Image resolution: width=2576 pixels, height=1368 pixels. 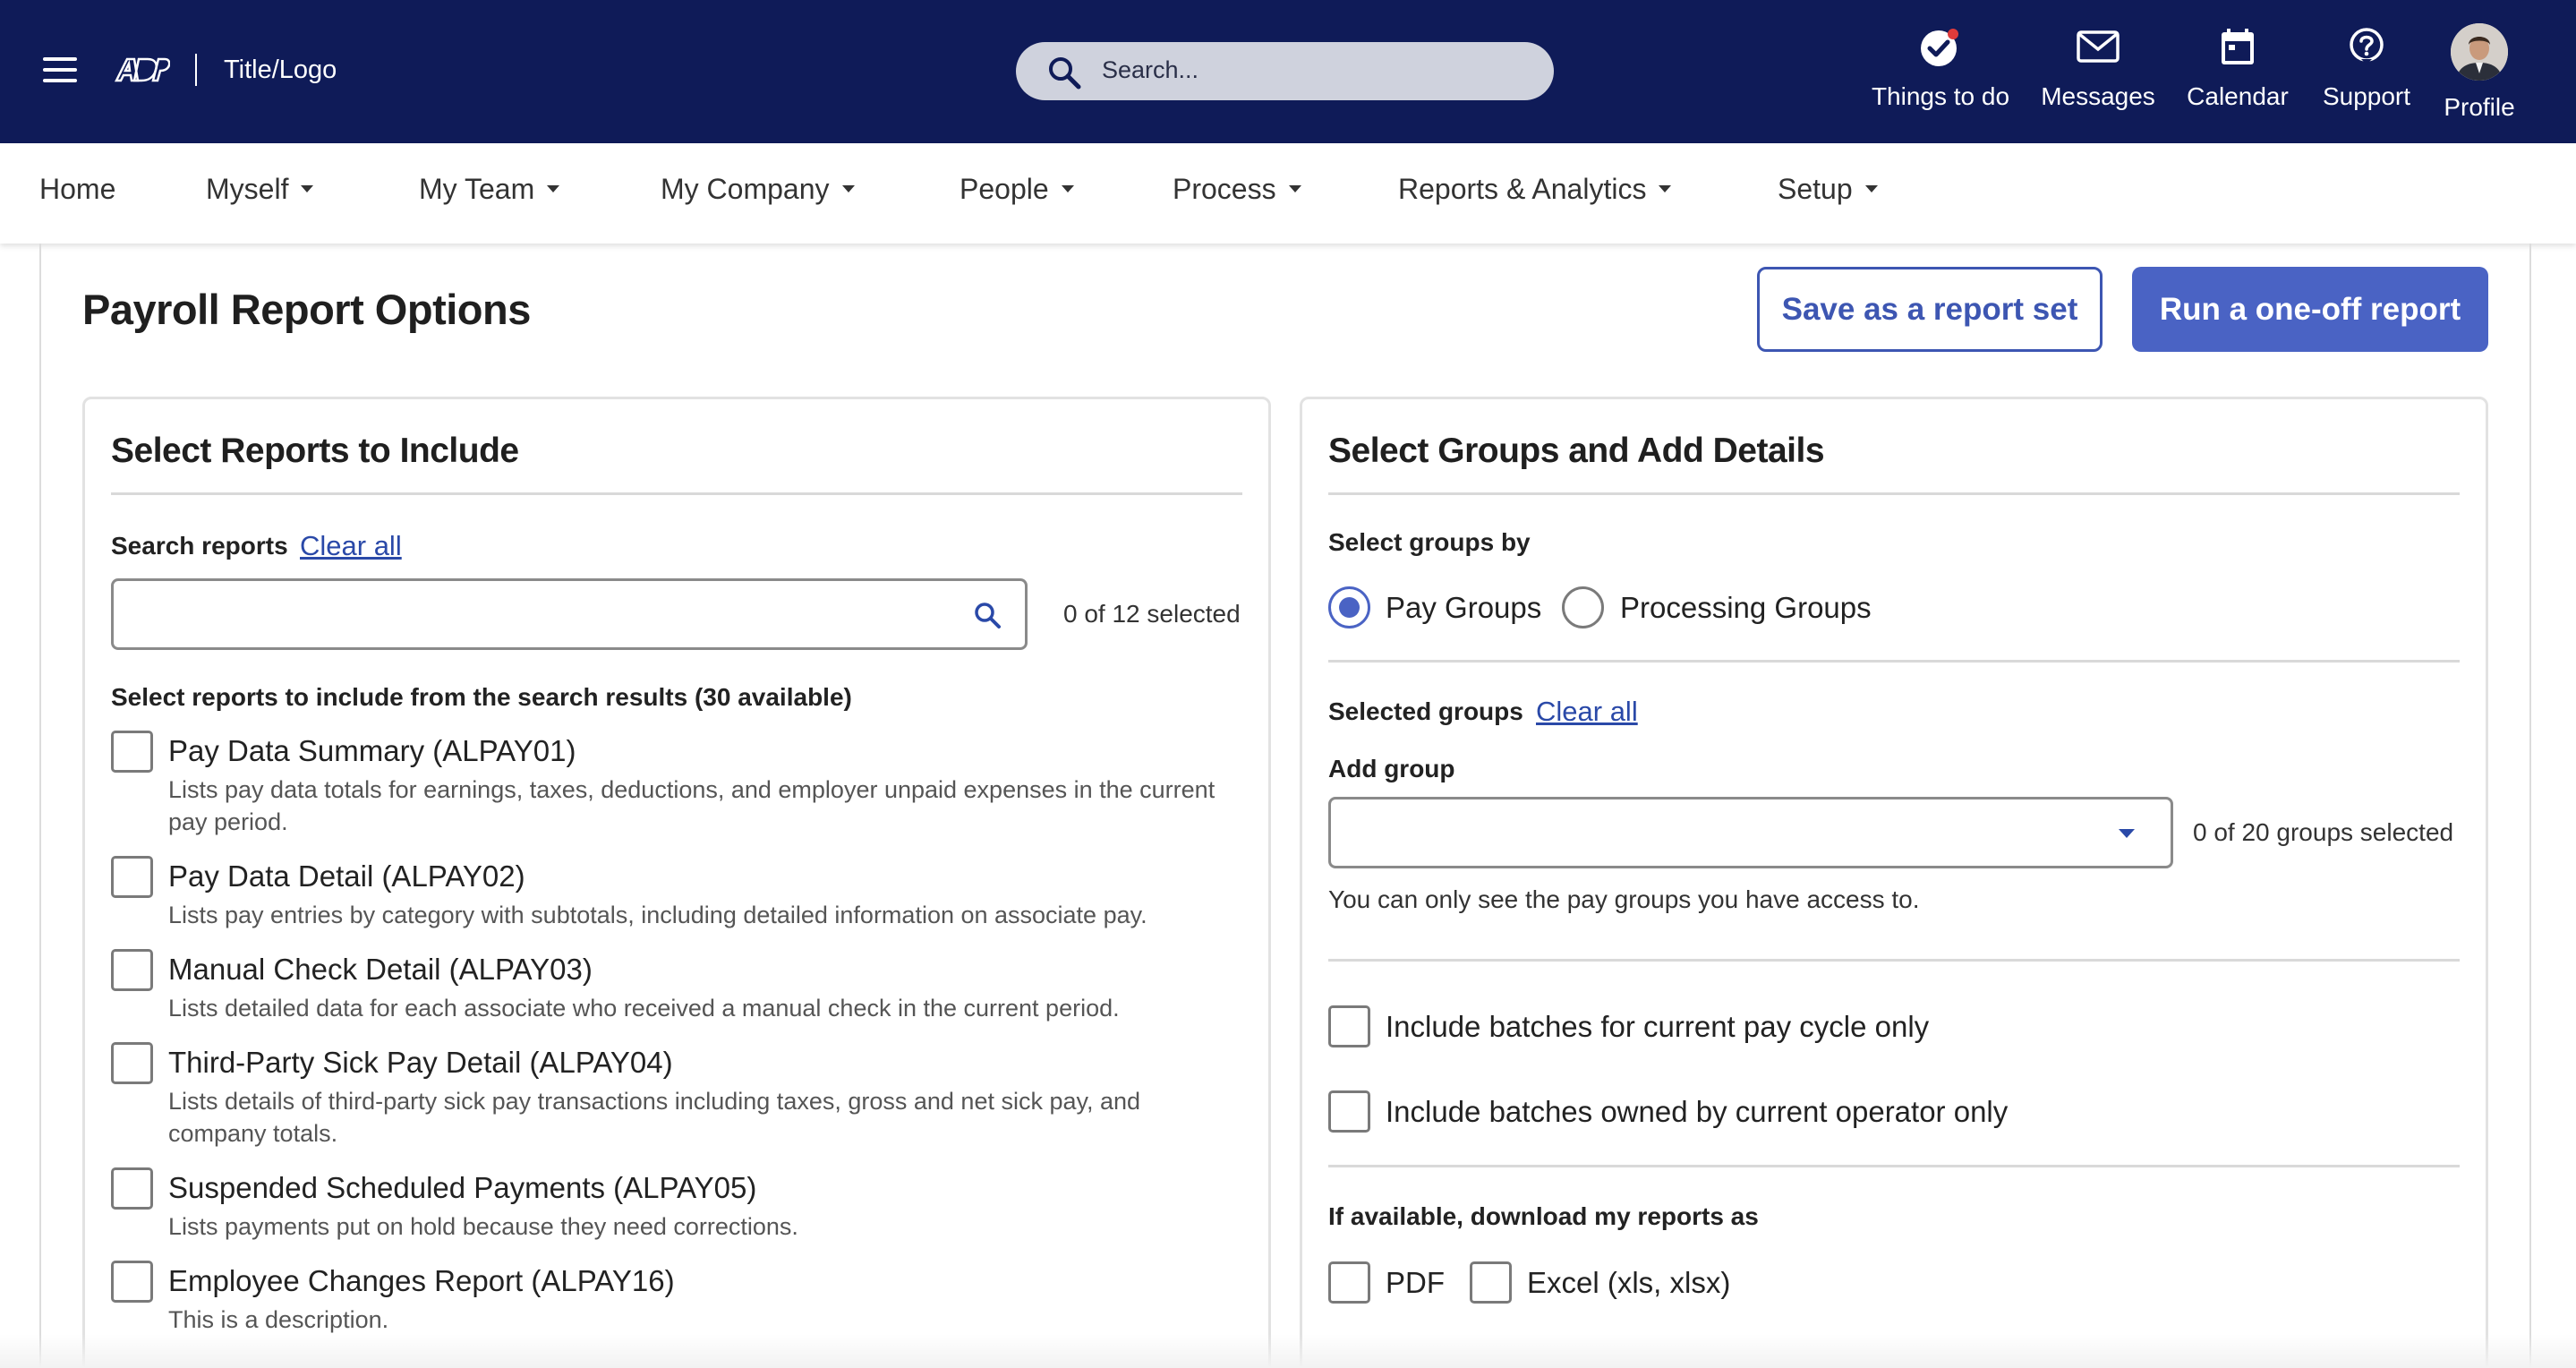 What do you see at coordinates (1288, 1351) in the screenshot?
I see `scroll-fade` at bounding box center [1288, 1351].